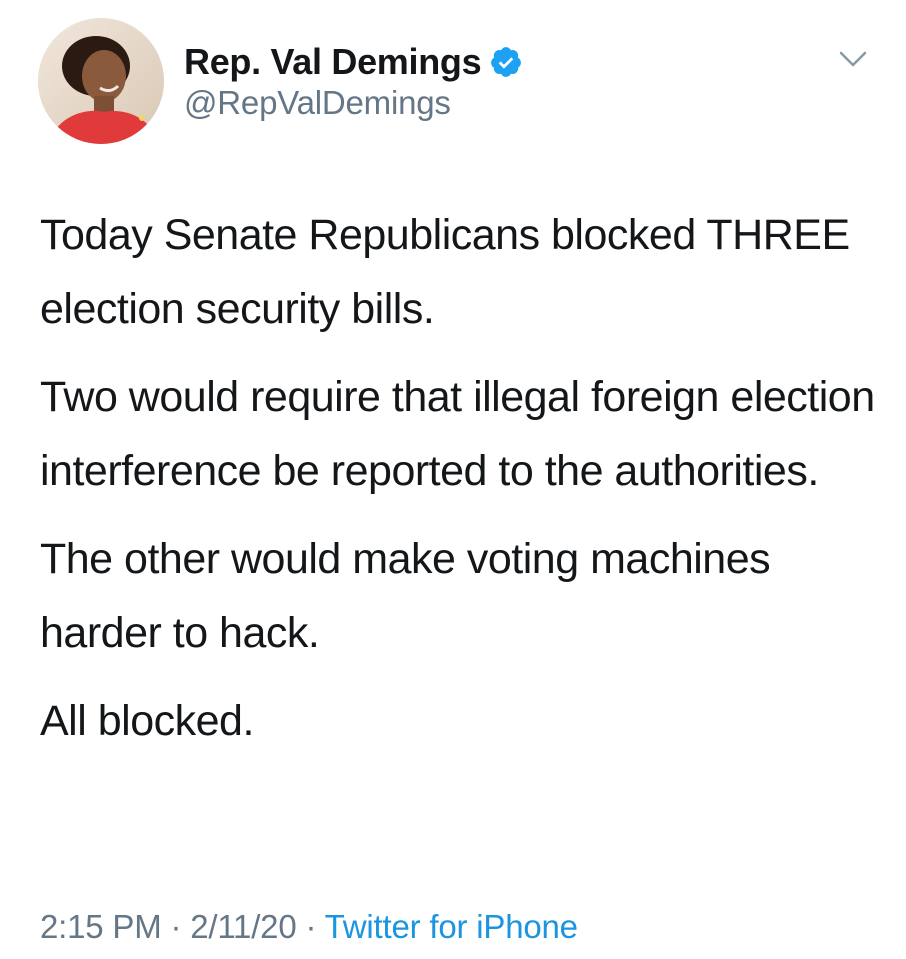 This screenshot has height=959, width=906. I want to click on tweet-meta: 2:15 PM · 2/11/20 · Twitter for iPhone, so click(309, 927).